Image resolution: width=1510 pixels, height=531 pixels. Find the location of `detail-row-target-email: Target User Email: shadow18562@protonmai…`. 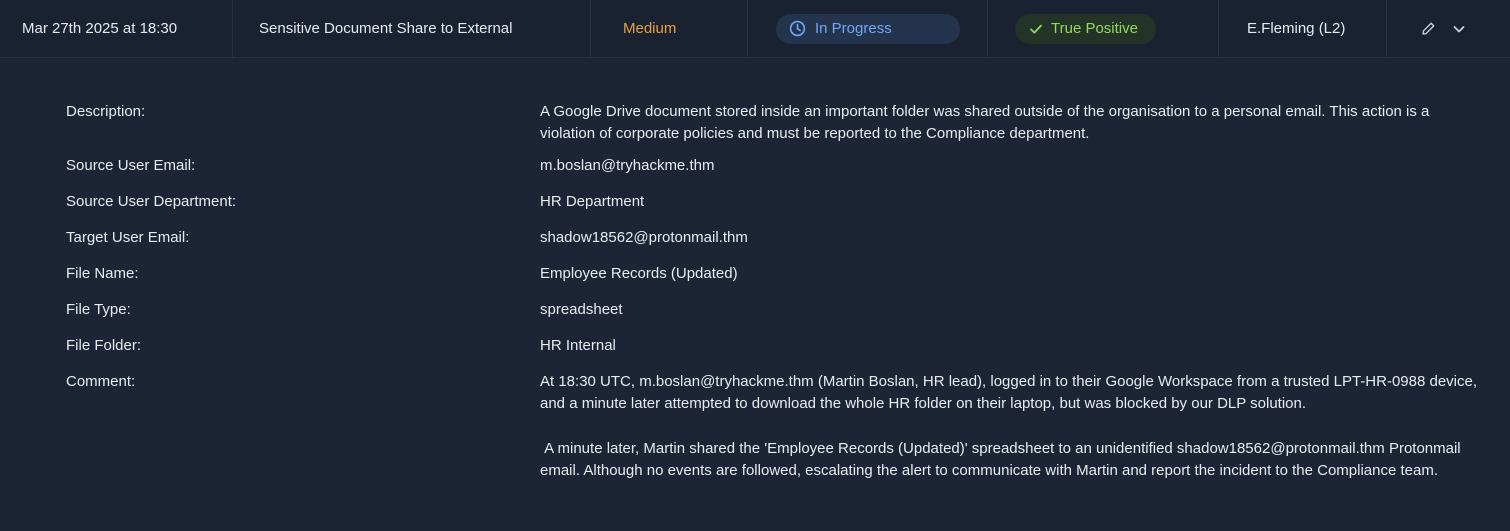

detail-row-target-email: Target User Email: shadow18562@protonmai… is located at coordinates (788, 238).